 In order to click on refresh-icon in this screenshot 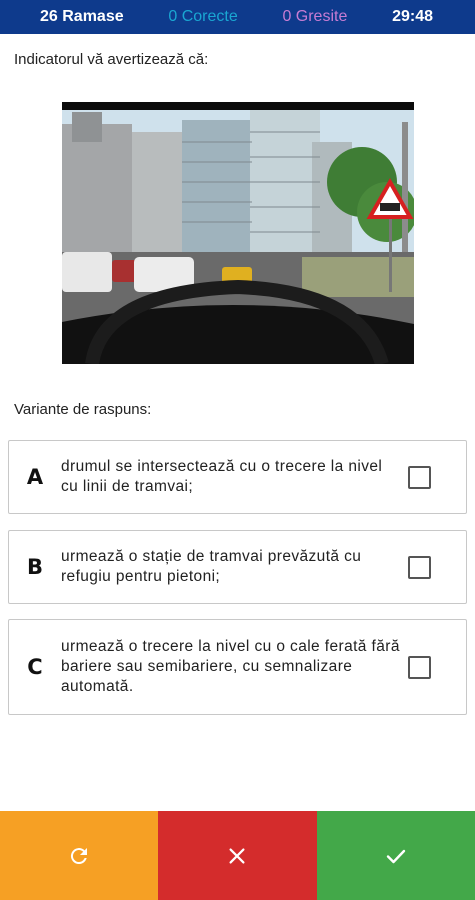, I will do `click(79, 855)`.